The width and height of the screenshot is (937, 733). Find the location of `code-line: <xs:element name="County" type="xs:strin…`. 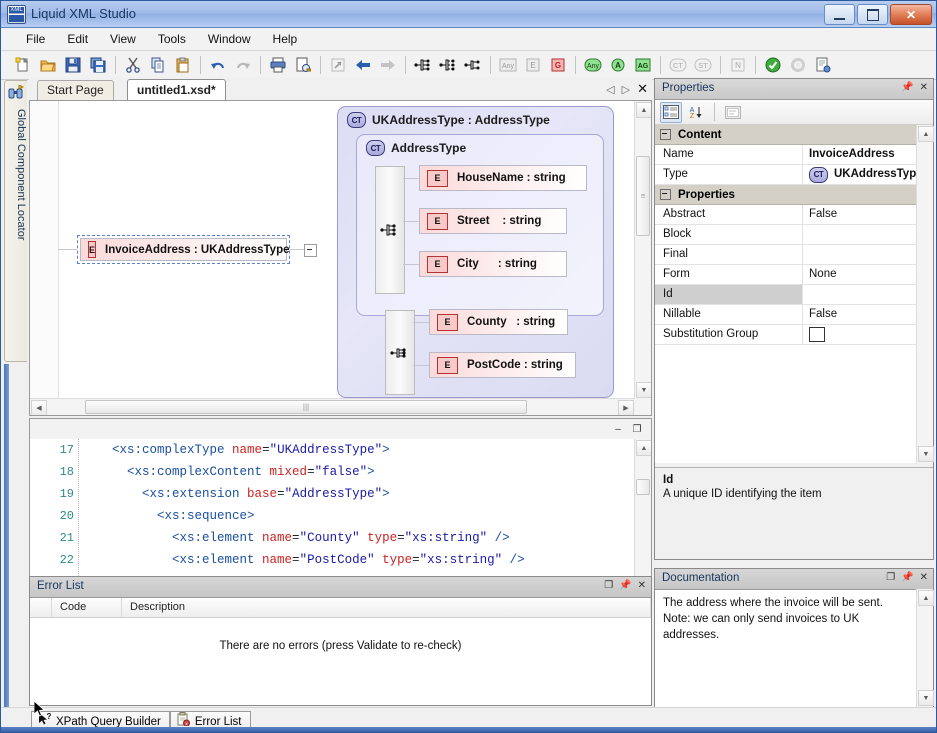

code-line: <xs:element name="County" type="xs:strin… is located at coordinates (358, 538).